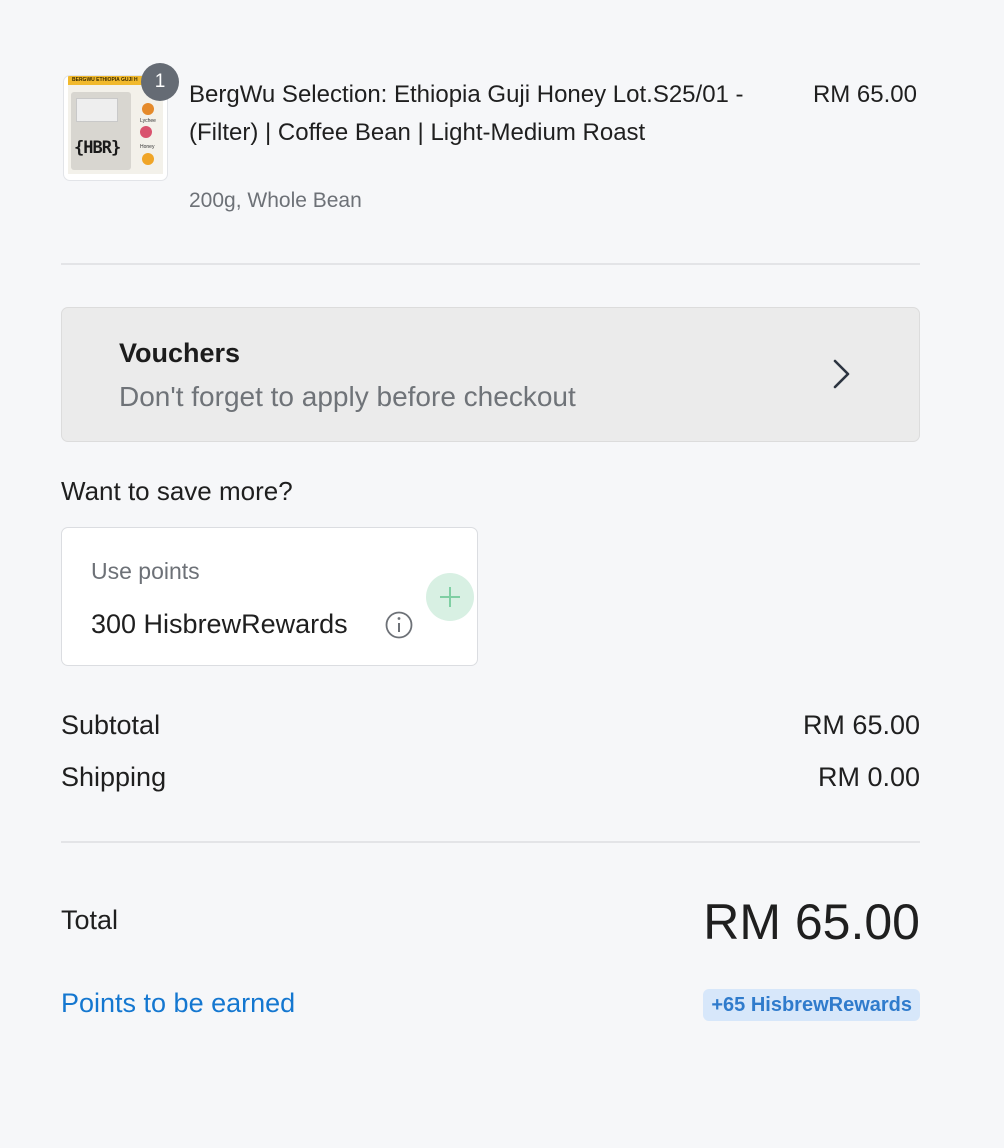 The image size is (1004, 1148). What do you see at coordinates (219, 624) in the screenshot?
I see `points-balance: 300 HisbrewRewards` at bounding box center [219, 624].